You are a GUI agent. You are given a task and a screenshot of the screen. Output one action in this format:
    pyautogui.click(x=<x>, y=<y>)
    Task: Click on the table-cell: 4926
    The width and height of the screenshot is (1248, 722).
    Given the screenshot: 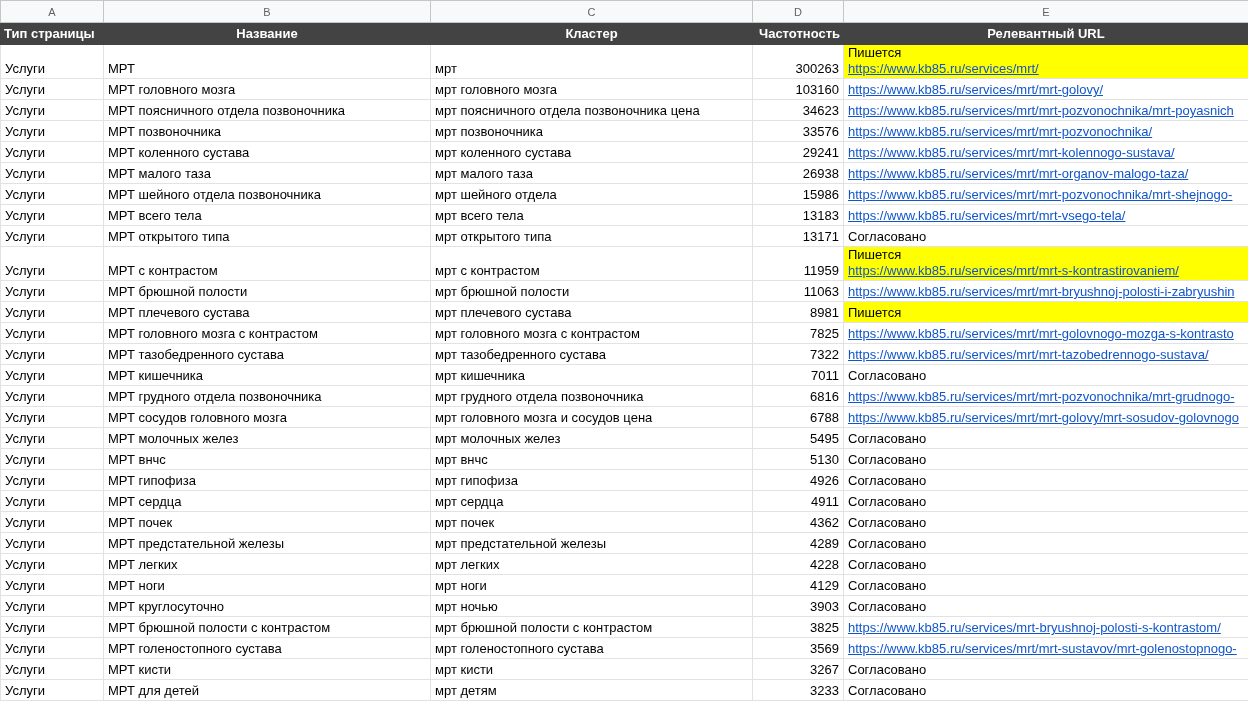 What is the action you would take?
    pyautogui.click(x=798, y=480)
    